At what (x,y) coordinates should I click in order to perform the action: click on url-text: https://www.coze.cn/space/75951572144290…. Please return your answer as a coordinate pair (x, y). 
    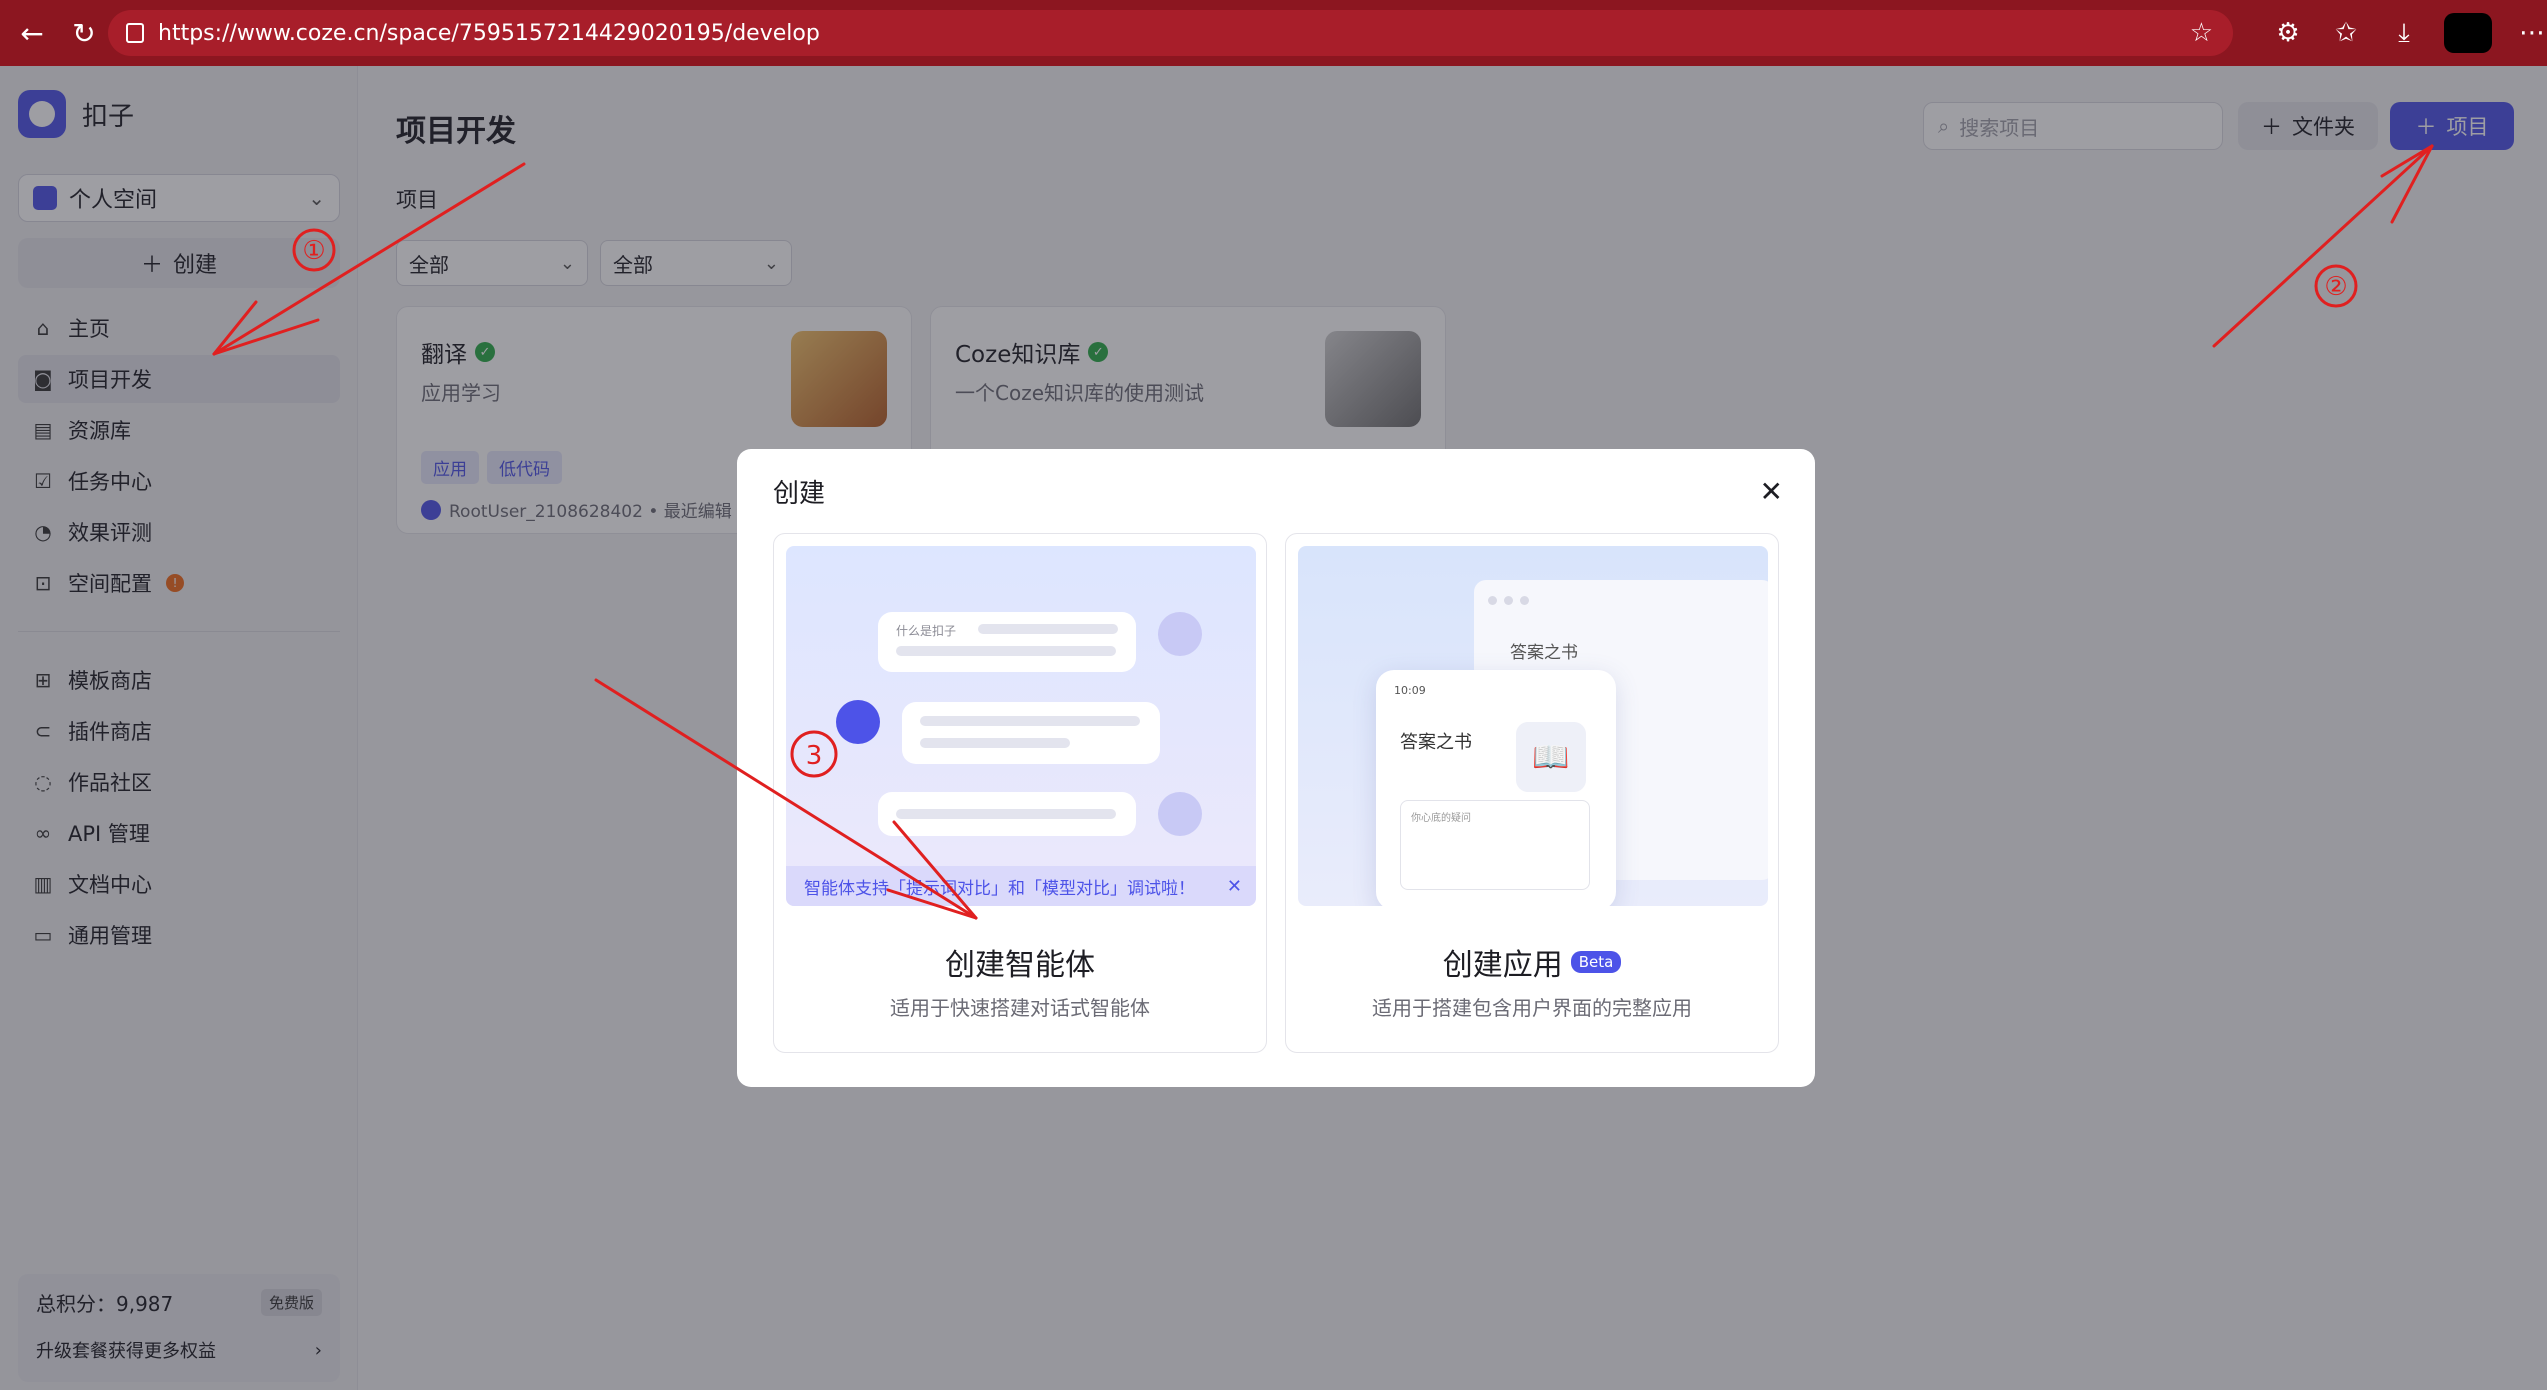
    Looking at the image, I should click on (489, 33).